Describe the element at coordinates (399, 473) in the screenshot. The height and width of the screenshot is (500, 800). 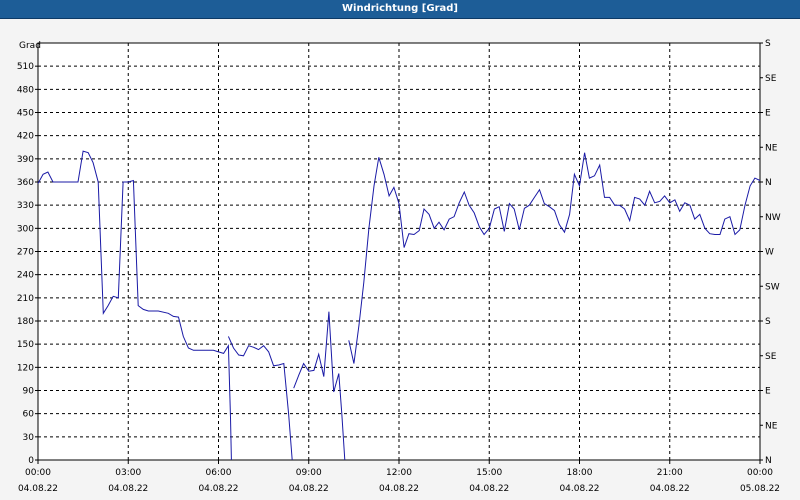
I see `x-tick-time: 12:00` at that location.